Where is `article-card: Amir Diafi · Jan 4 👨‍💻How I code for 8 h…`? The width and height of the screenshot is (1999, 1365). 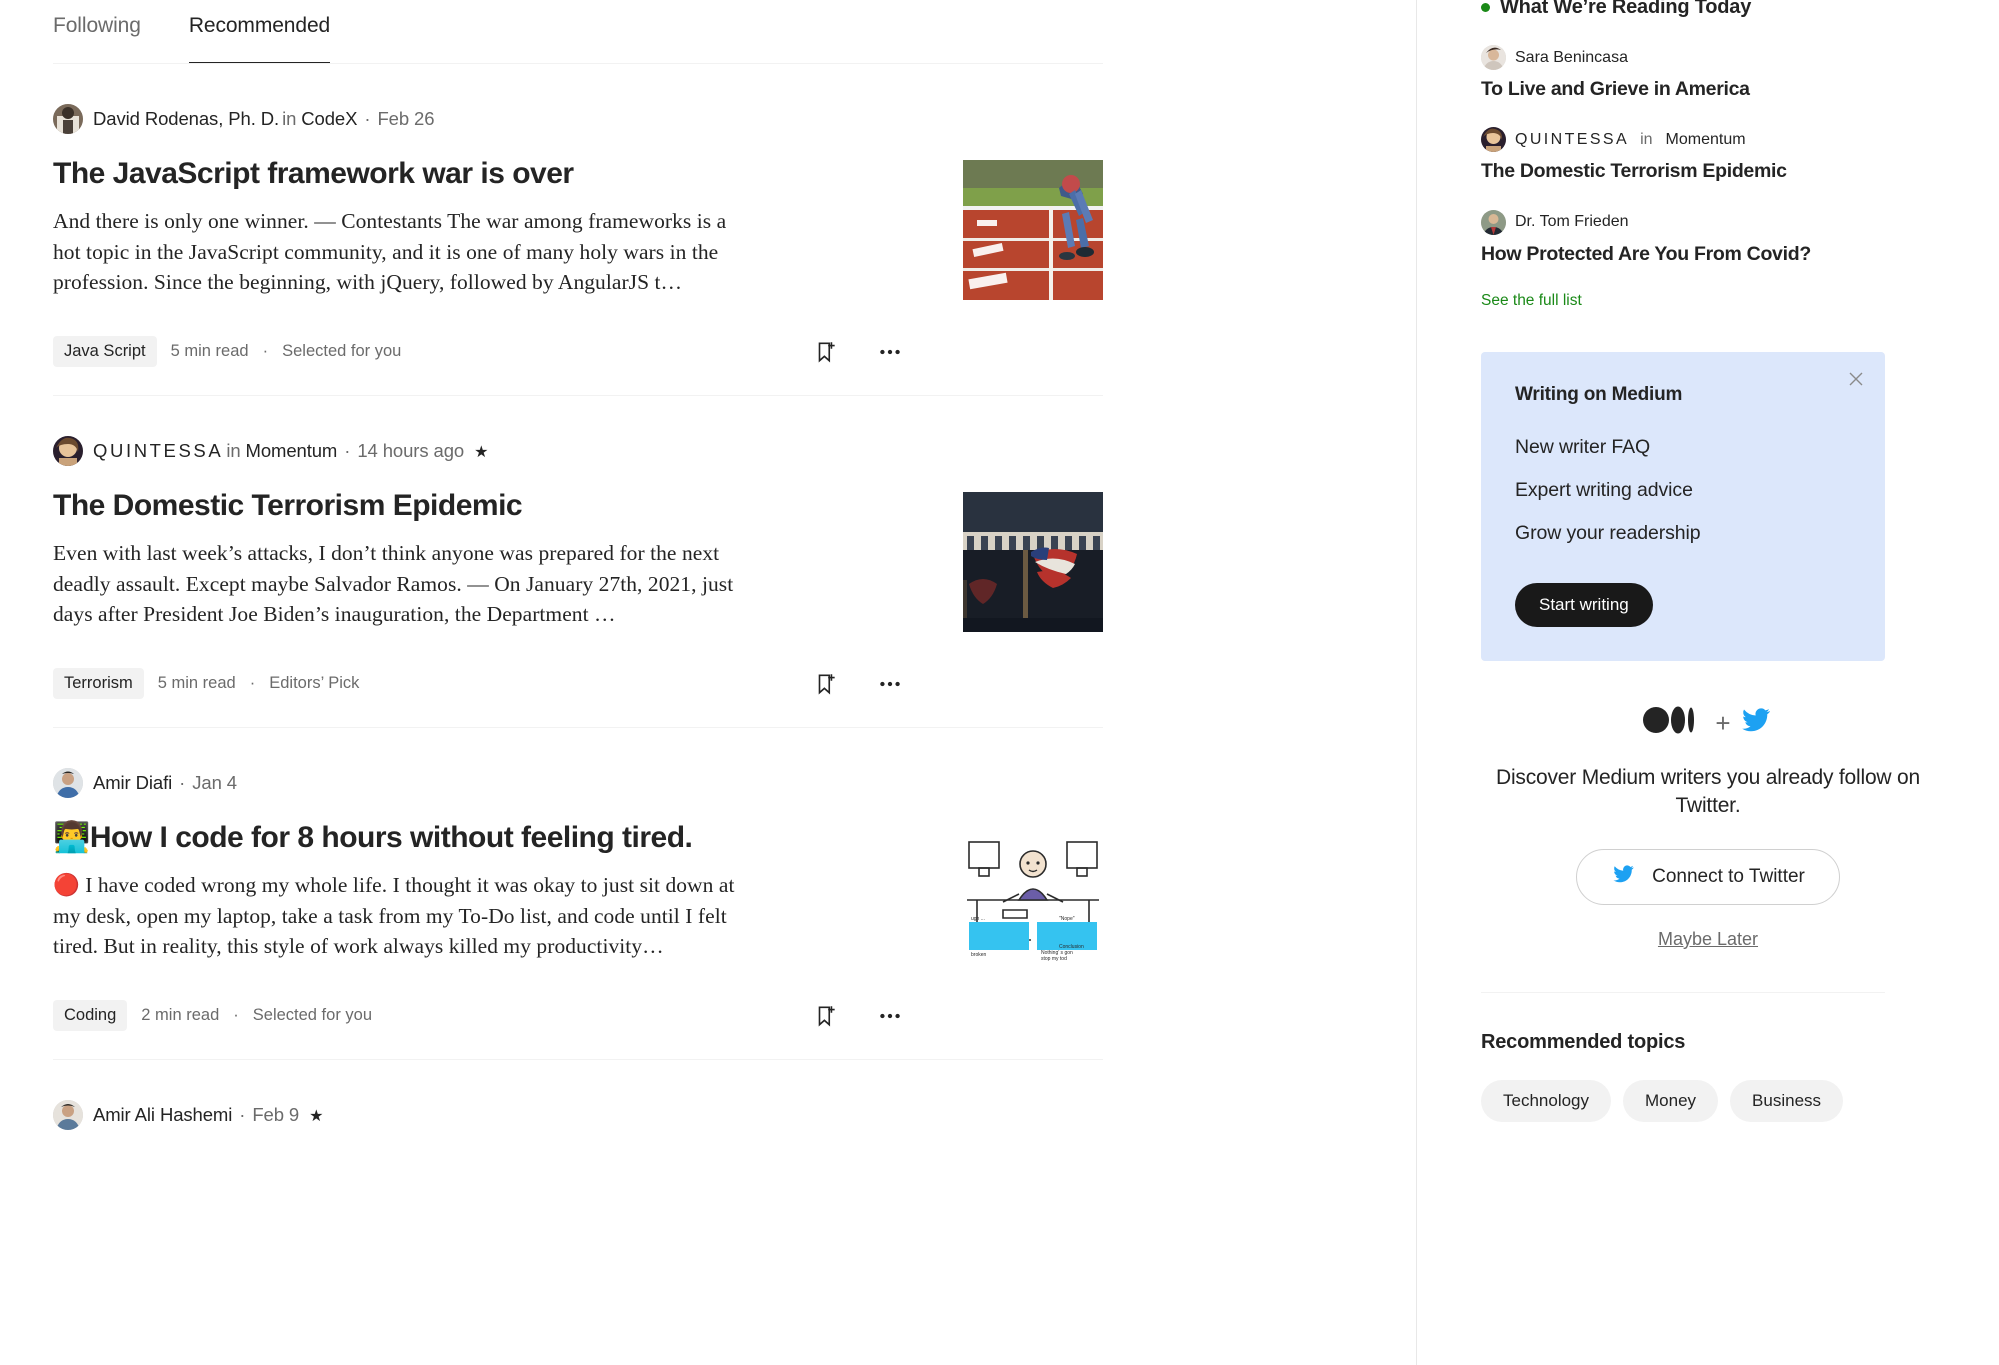 article-card: Amir Diafi · Jan 4 👨‍💻How I code for 8 h… is located at coordinates (578, 894).